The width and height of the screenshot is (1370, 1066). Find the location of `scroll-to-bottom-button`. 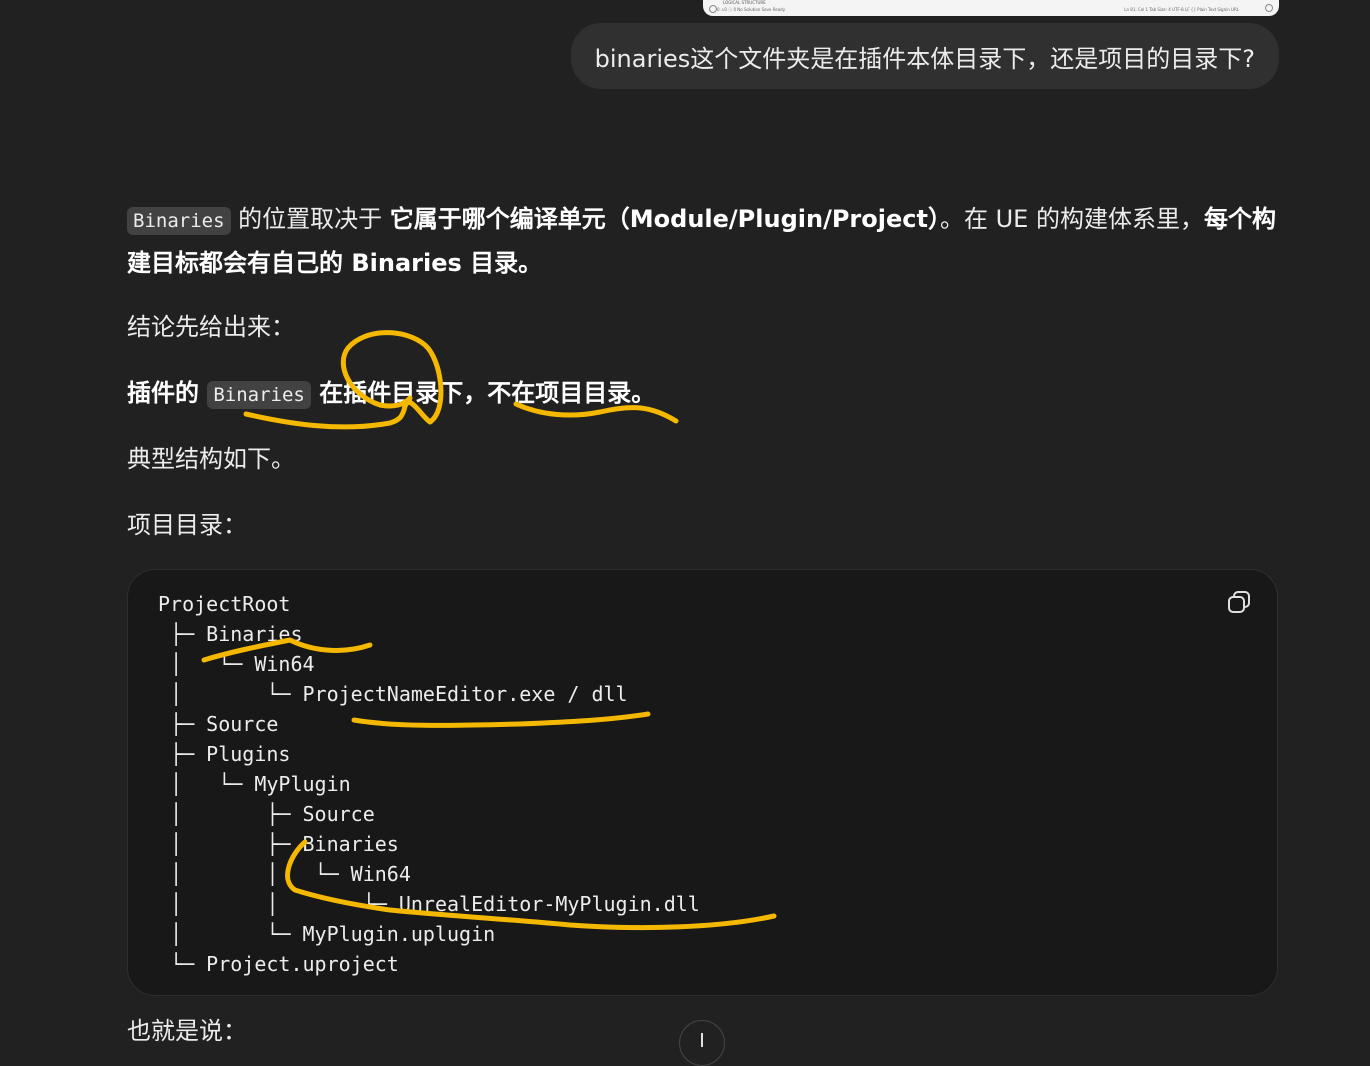

scroll-to-bottom-button is located at coordinates (702, 1043).